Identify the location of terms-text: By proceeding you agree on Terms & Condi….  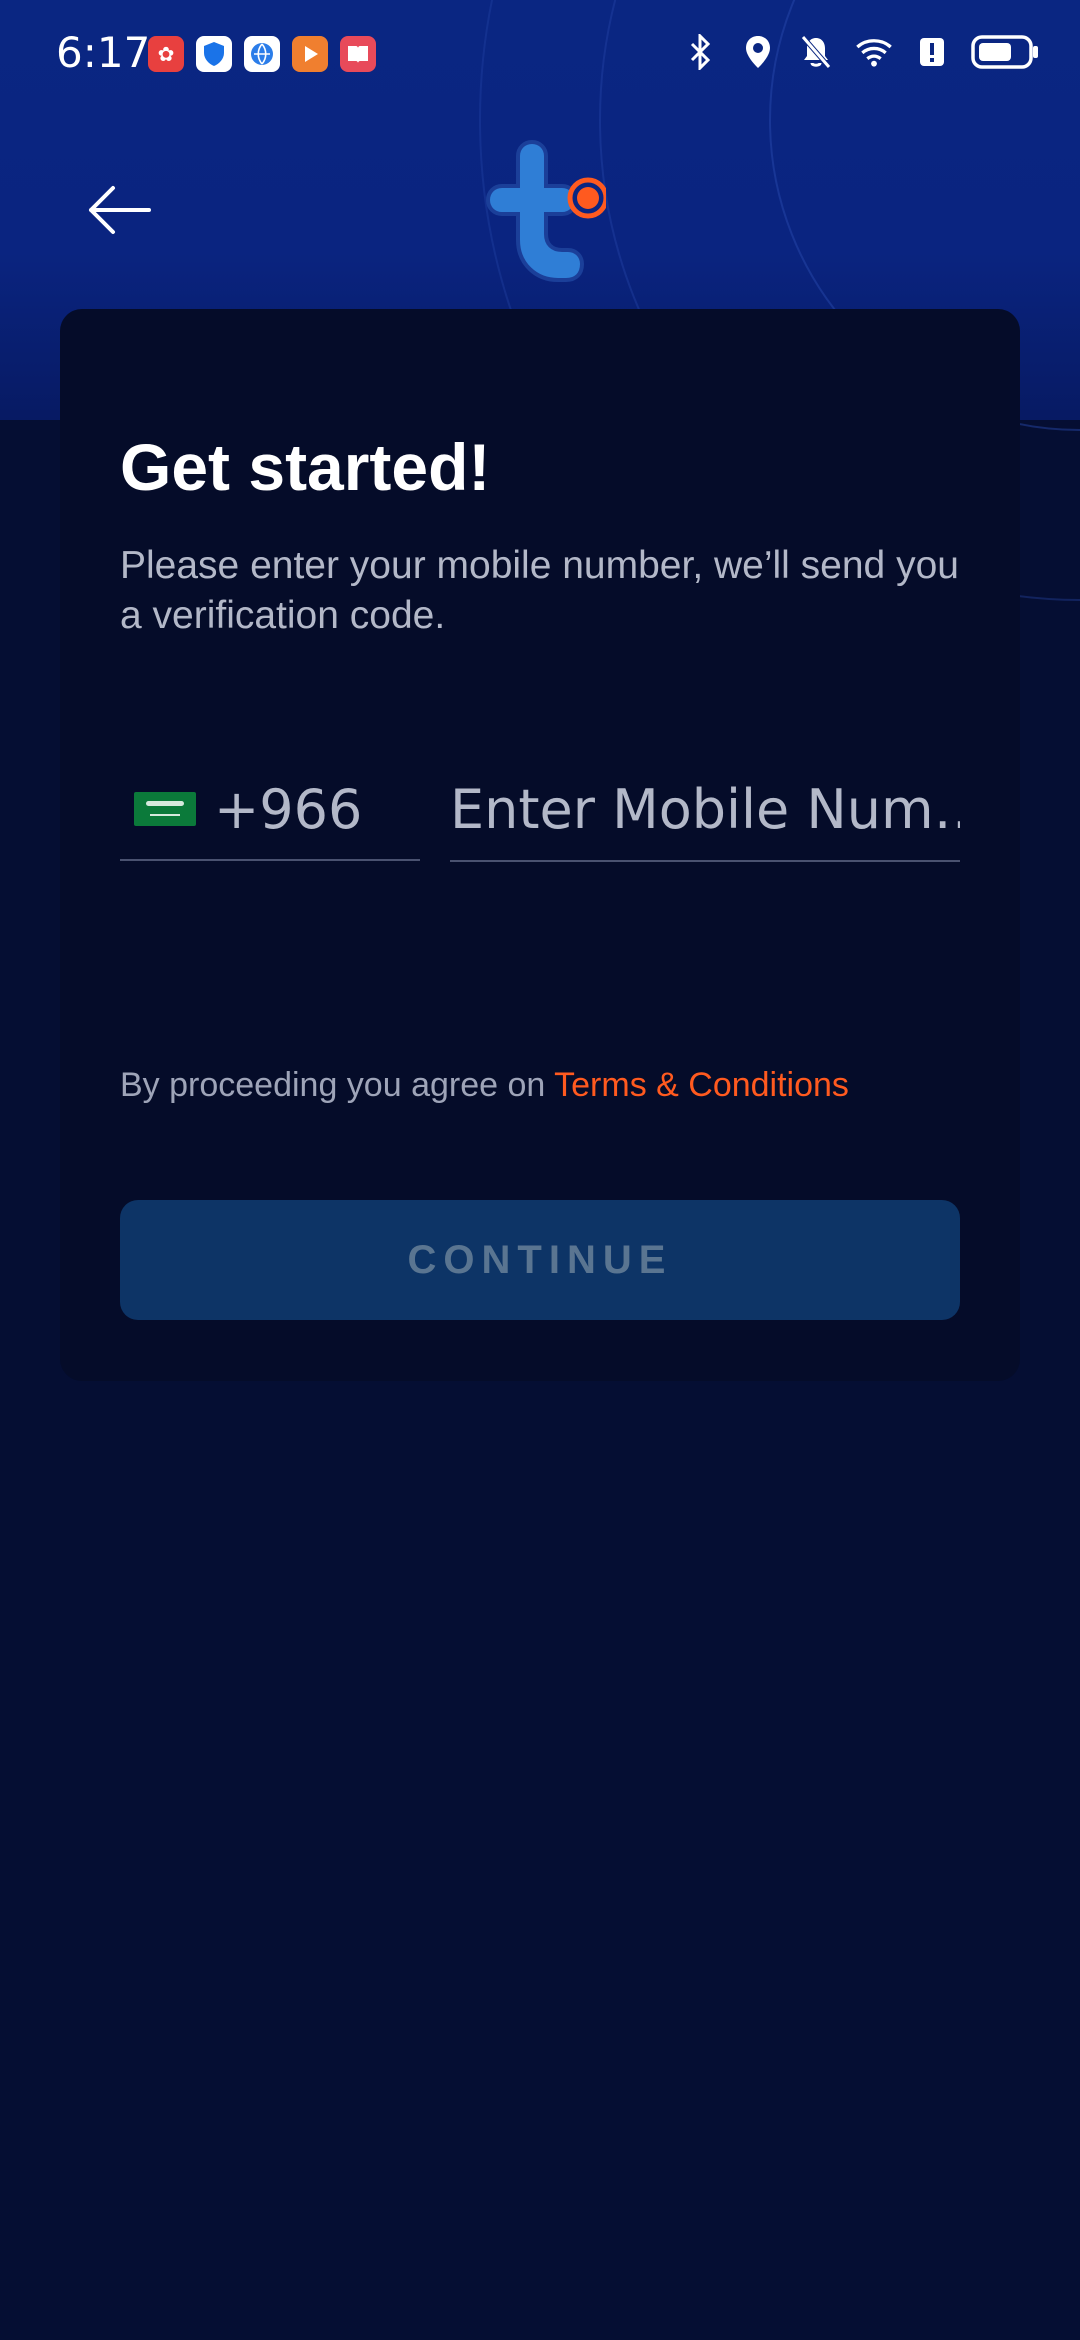
(484, 1085).